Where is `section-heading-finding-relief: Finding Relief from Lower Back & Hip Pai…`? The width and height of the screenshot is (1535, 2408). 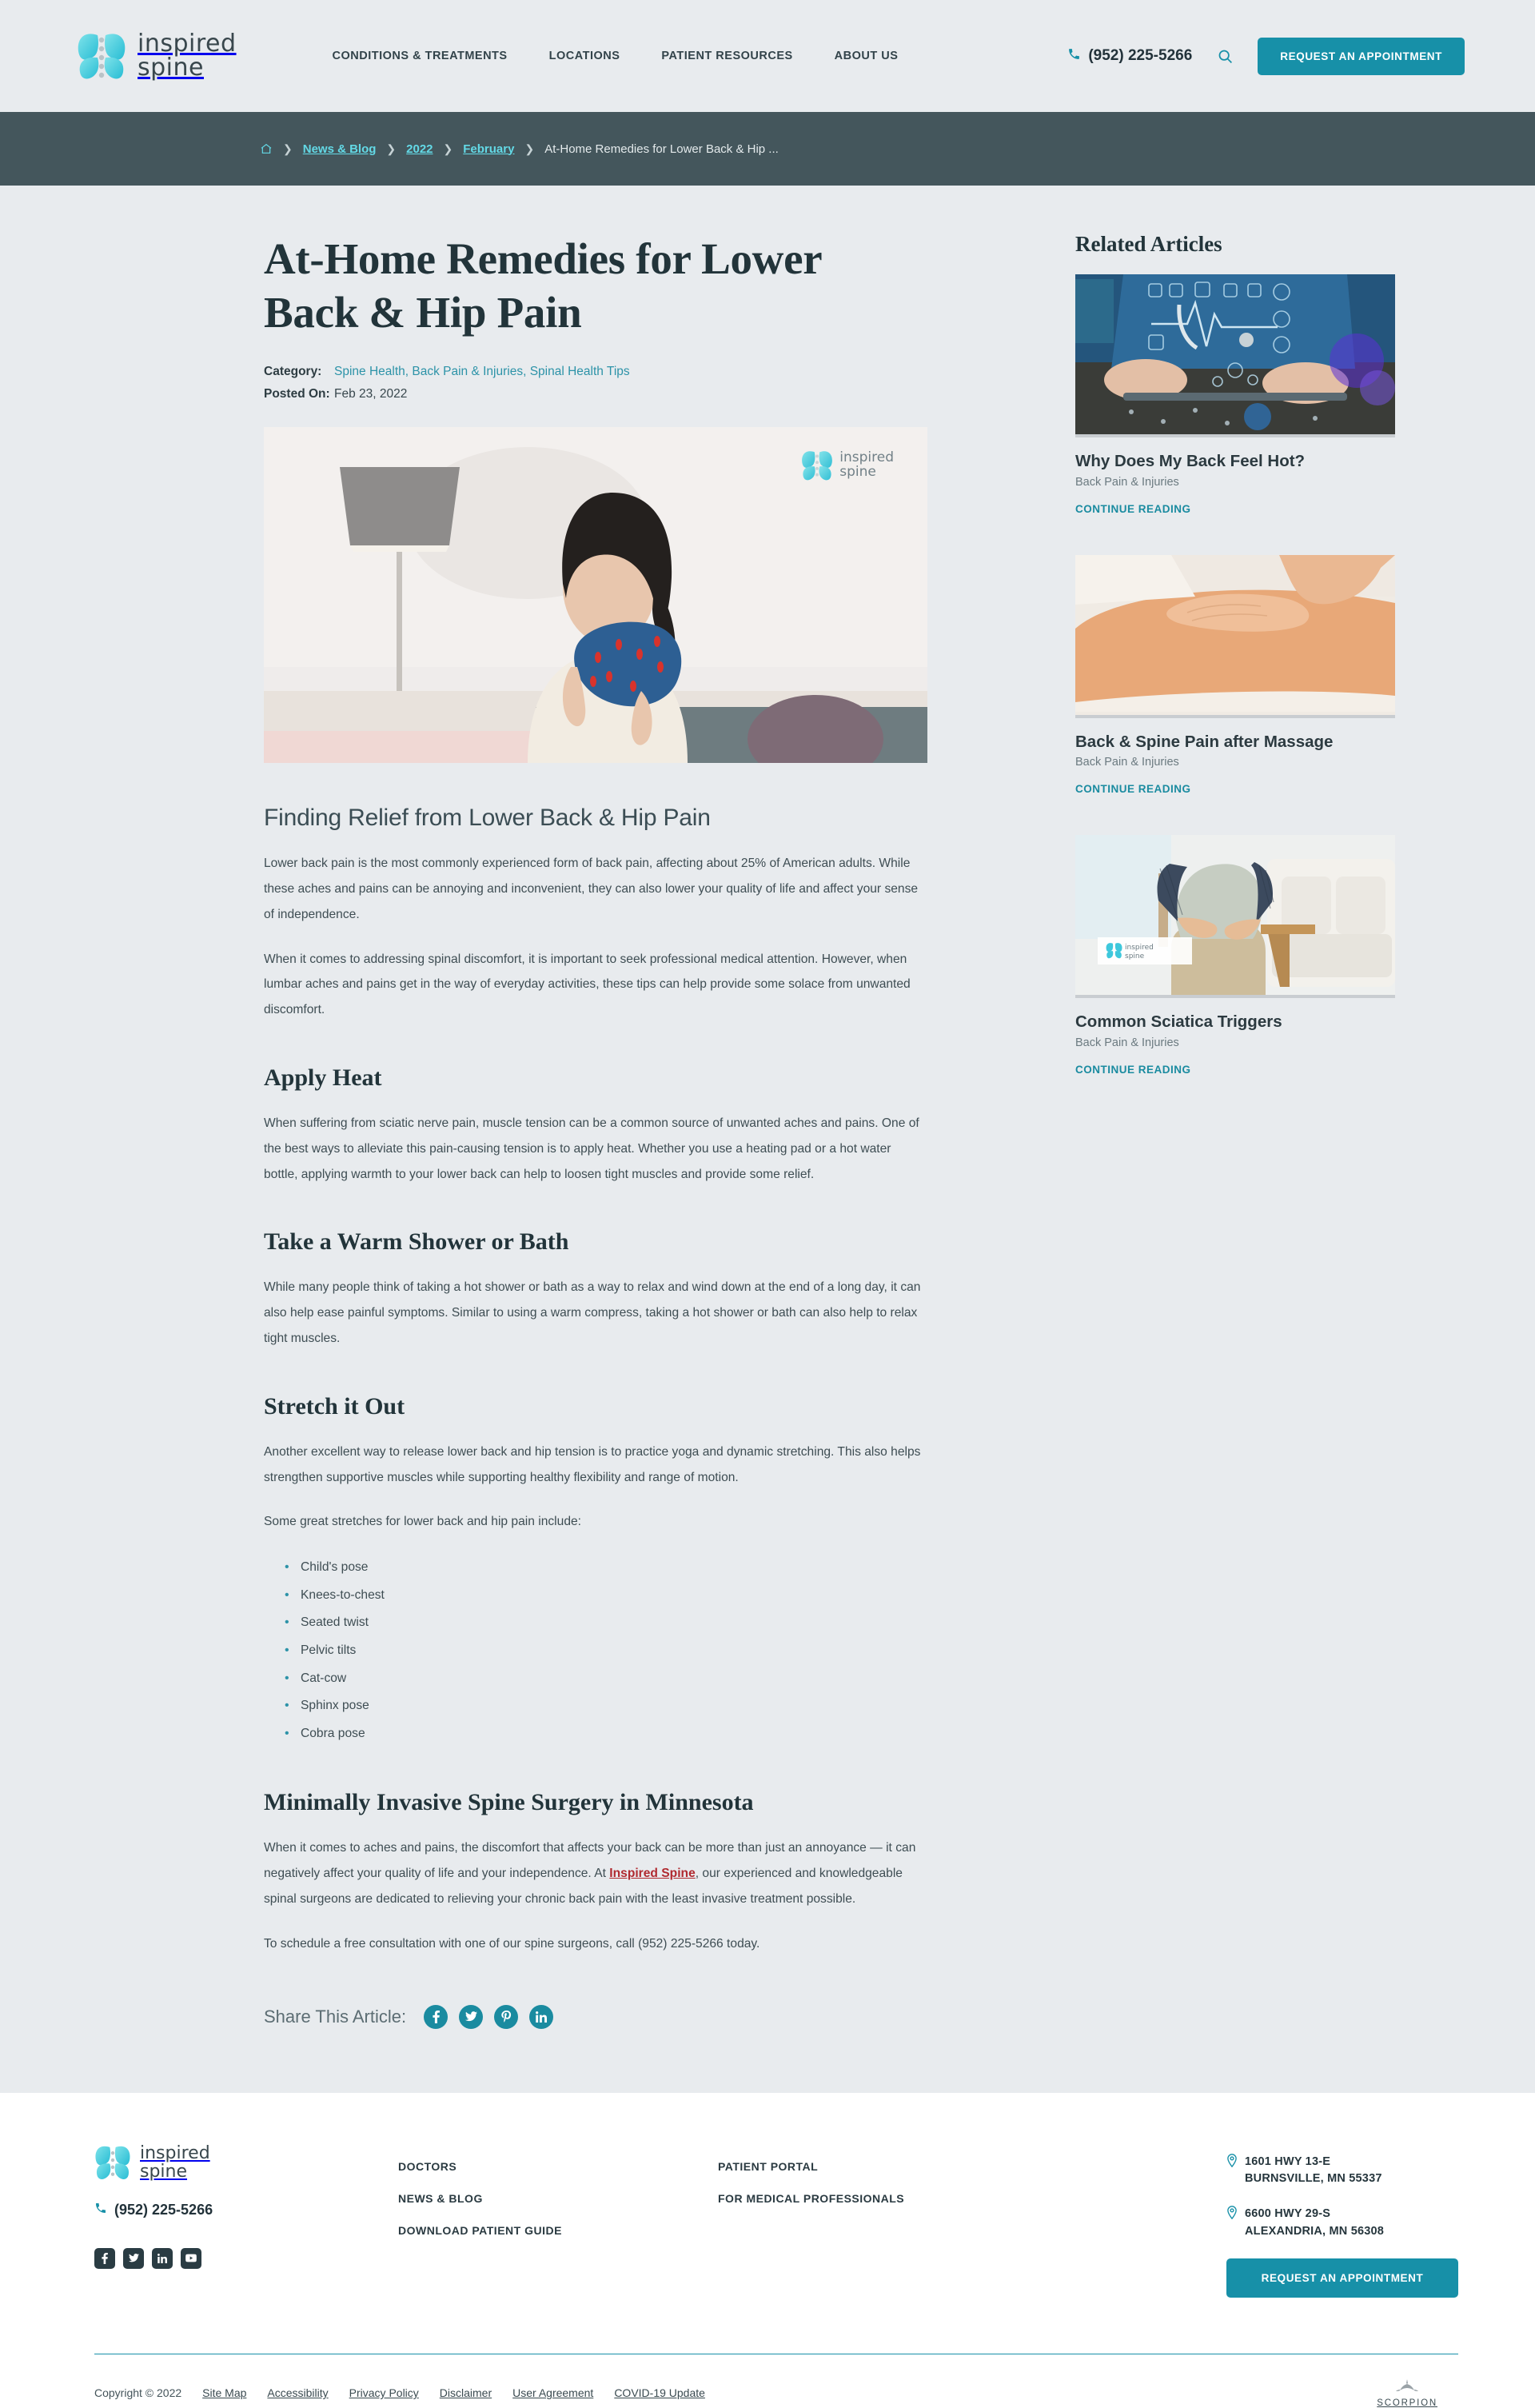 section-heading-finding-relief: Finding Relief from Lower Back & Hip Pai… is located at coordinates (487, 818).